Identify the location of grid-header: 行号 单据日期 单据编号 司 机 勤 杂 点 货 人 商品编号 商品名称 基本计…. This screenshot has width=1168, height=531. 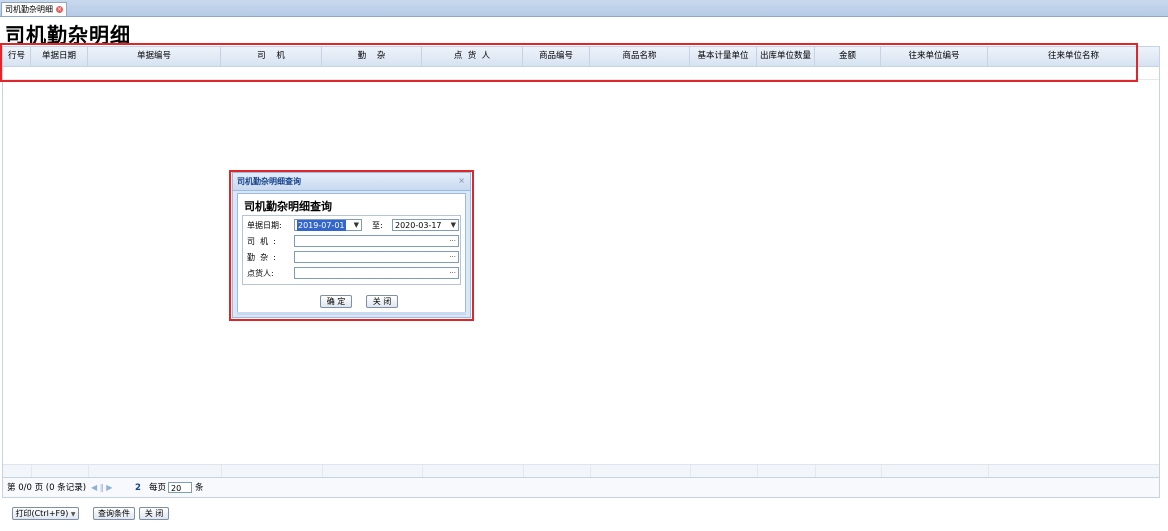
(581, 57).